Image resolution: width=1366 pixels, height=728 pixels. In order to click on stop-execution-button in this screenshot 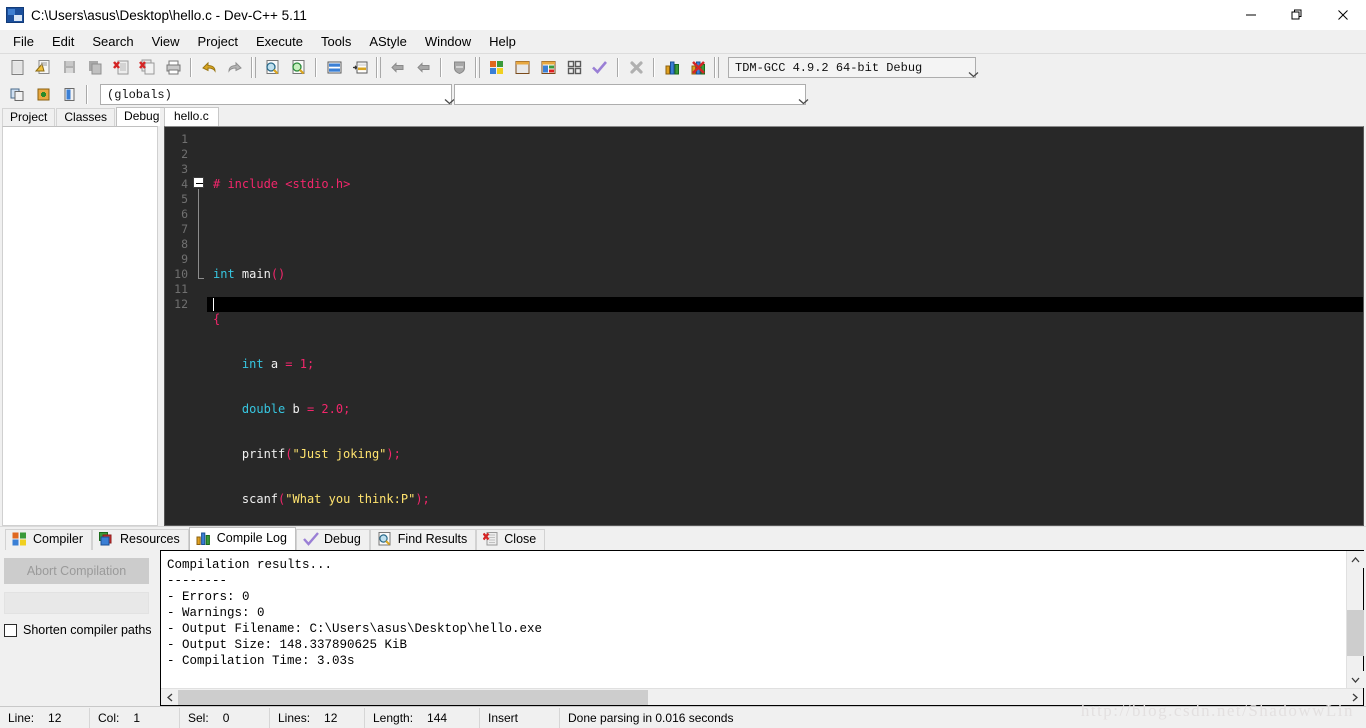, I will do `click(636, 67)`.